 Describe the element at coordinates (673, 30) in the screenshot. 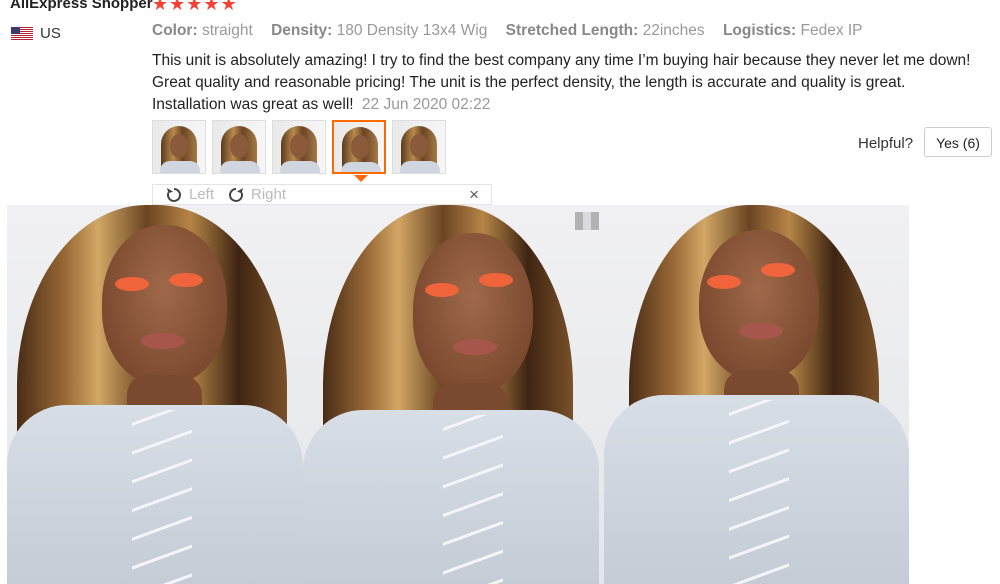

I see `spec-value: 22inches` at that location.